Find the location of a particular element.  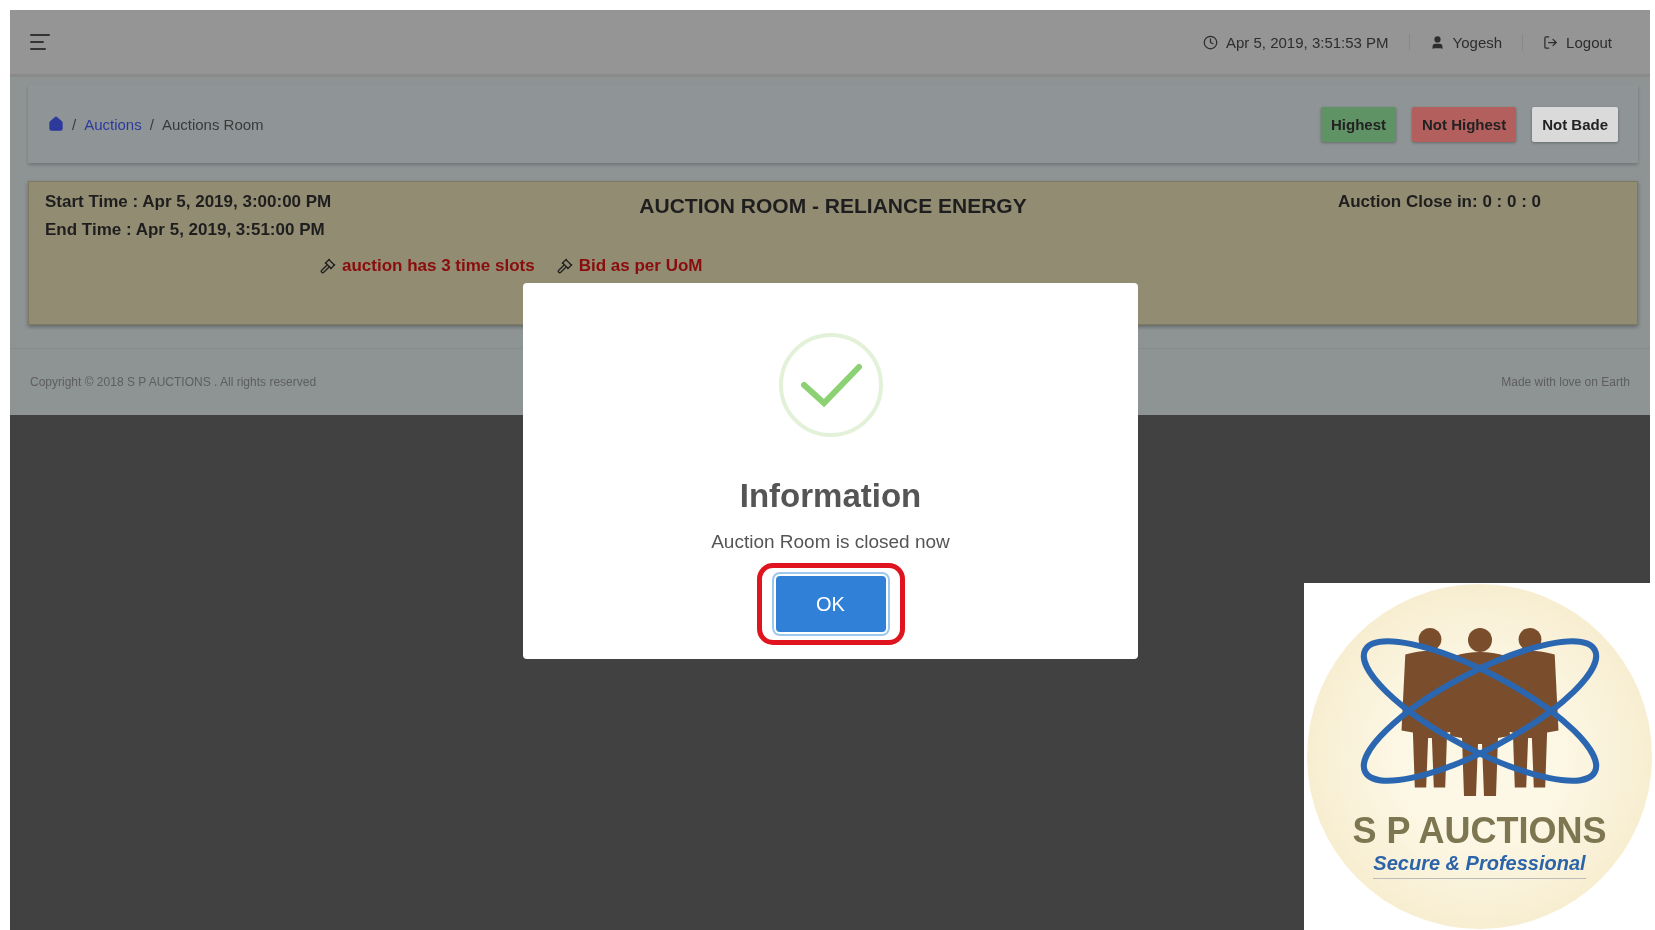

logo-slogan: Secure & Professional is located at coordinates (1479, 865).